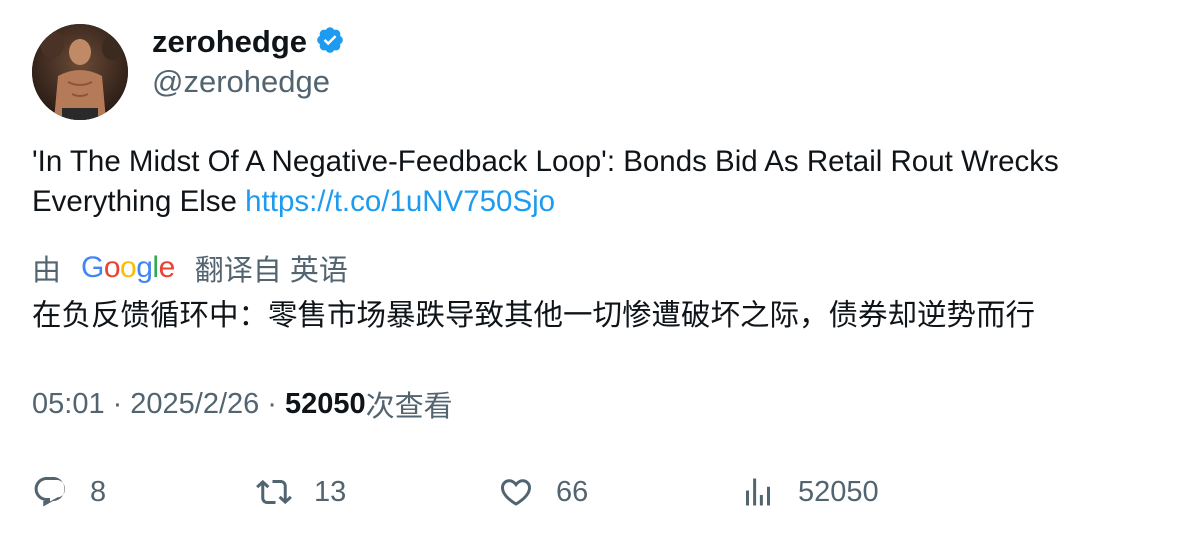 The height and width of the screenshot is (538, 1196). I want to click on reply-count: 8, so click(98, 491).